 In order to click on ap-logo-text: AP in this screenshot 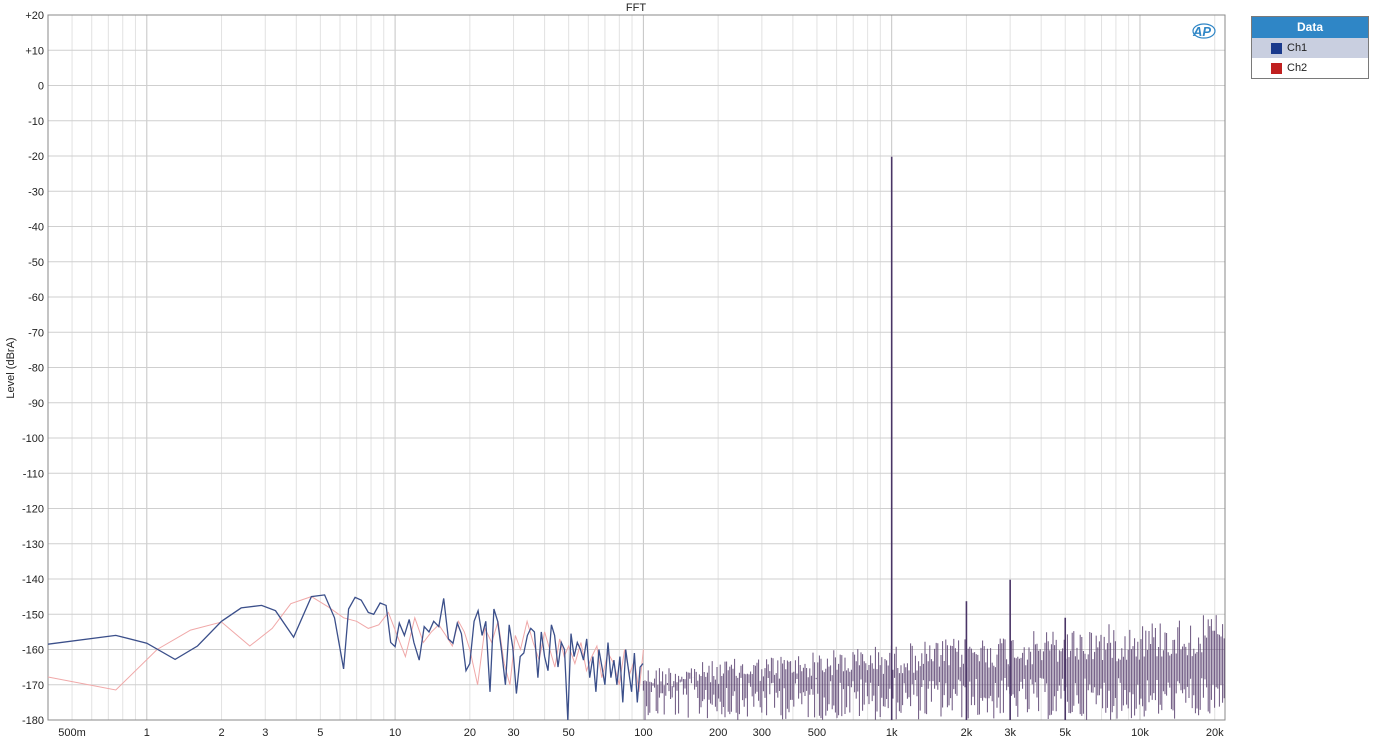, I will do `click(1201, 31)`.